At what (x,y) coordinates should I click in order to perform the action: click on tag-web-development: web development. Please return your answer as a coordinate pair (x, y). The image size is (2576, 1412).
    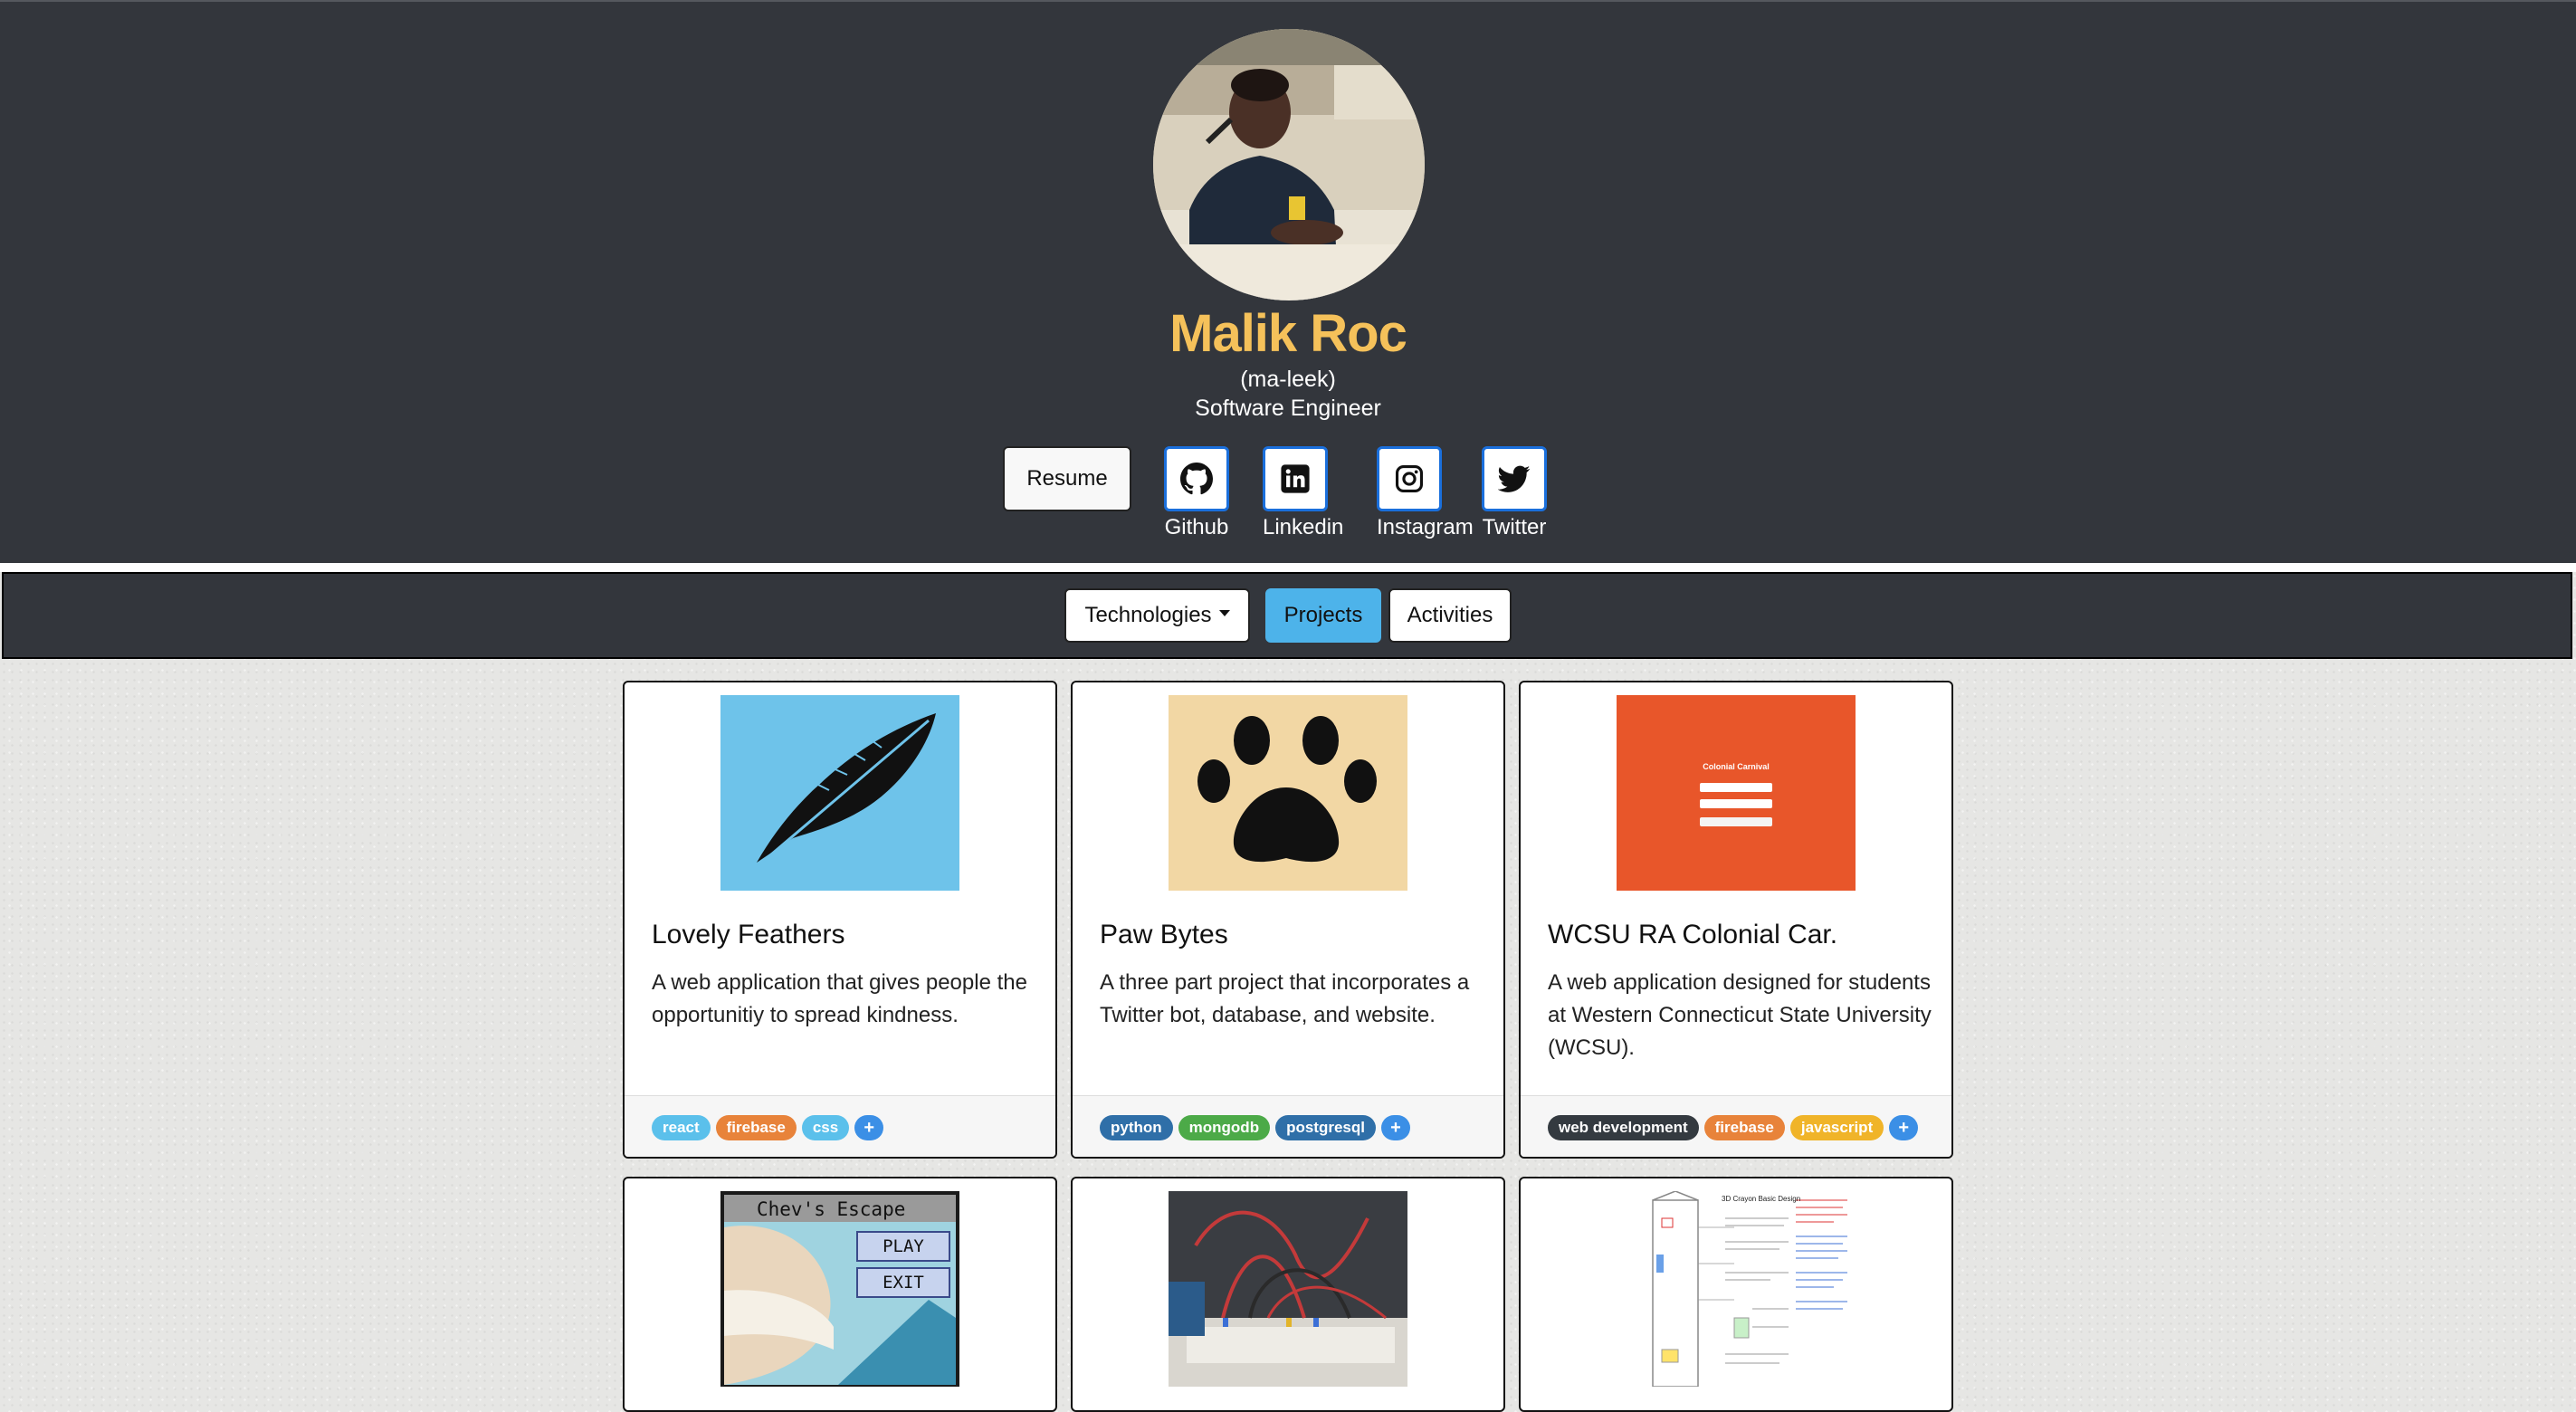
    Looking at the image, I should click on (1623, 1127).